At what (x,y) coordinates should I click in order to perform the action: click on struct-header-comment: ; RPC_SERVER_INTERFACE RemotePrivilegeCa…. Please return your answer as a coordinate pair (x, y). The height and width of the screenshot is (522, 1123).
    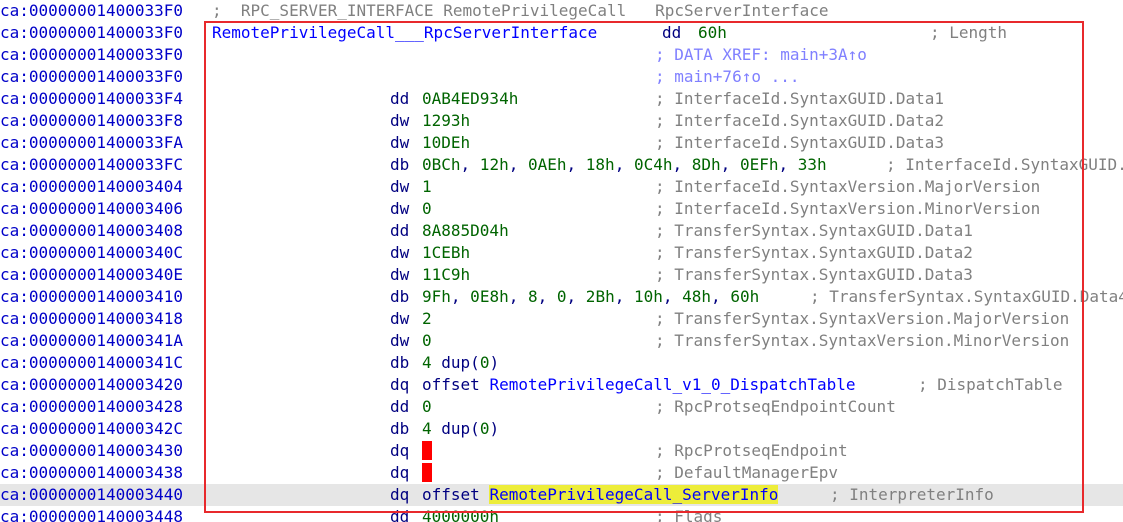
    Looking at the image, I should click on (520, 10).